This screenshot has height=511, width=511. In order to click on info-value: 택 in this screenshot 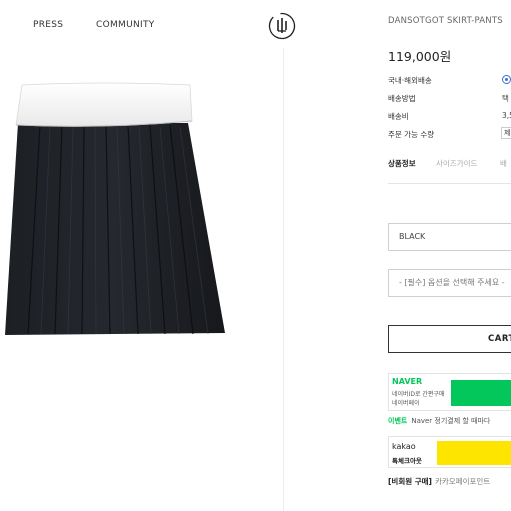, I will do `click(505, 98)`.